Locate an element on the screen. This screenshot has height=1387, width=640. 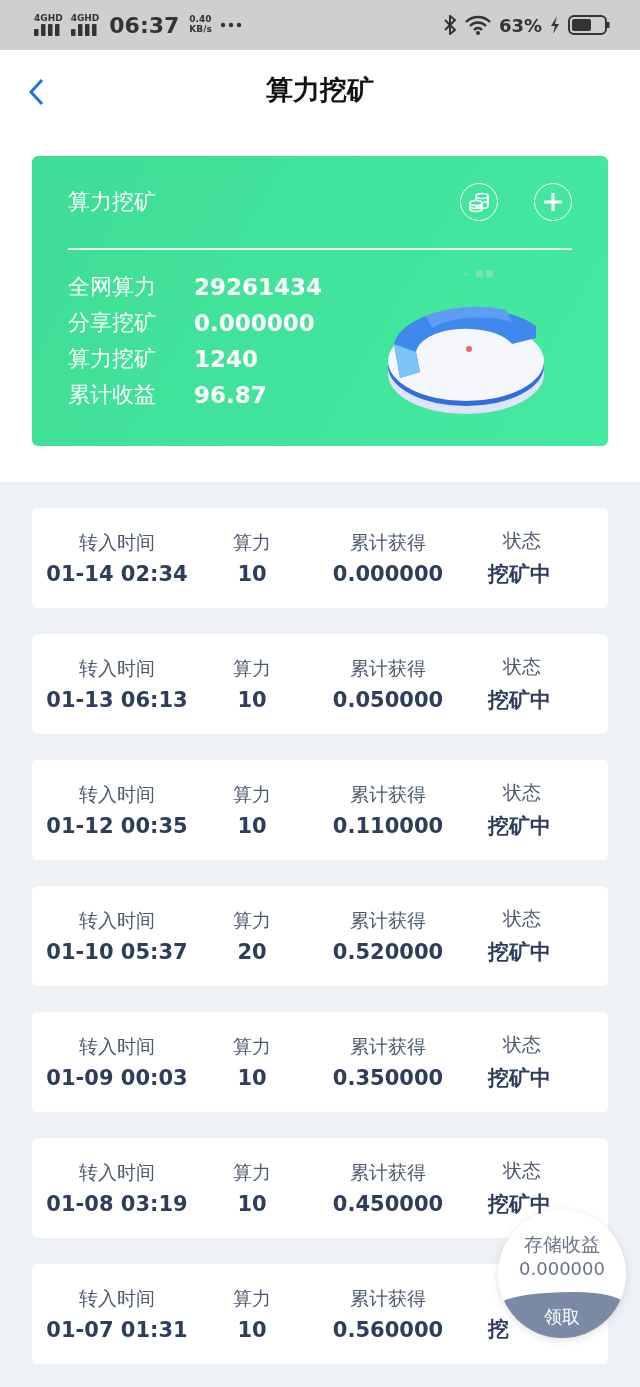
bubble-label: 存储收益 is located at coordinates (562, 1244).